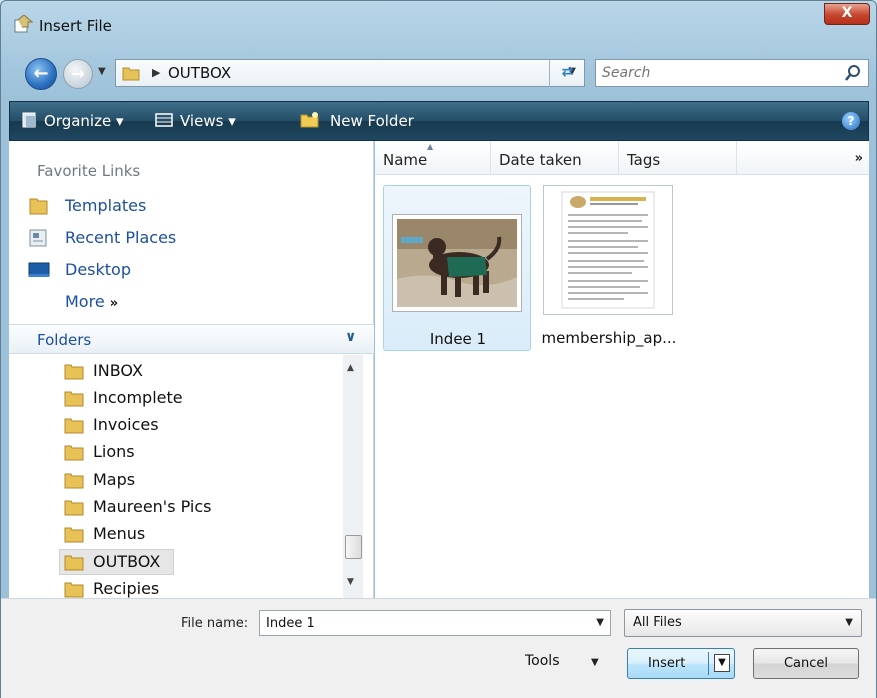  What do you see at coordinates (203, 587) in the screenshot?
I see `folder-tree-item: Recipies` at bounding box center [203, 587].